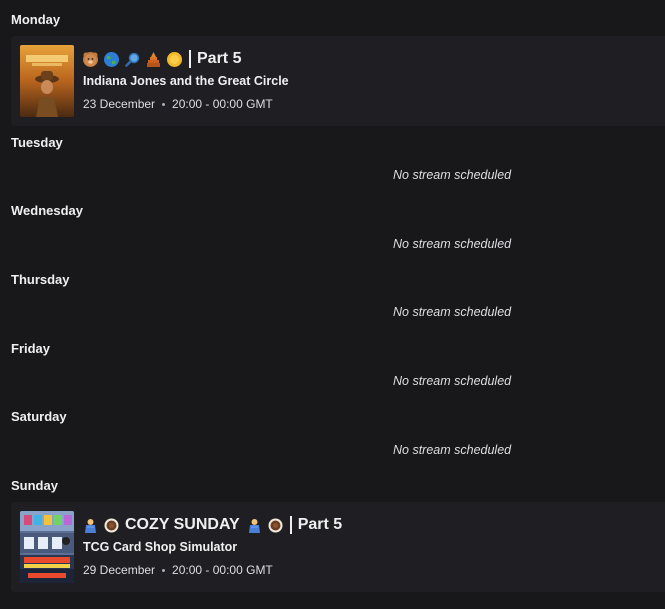  What do you see at coordinates (47, 210) in the screenshot?
I see `day-label-wednesday: Wednesday` at bounding box center [47, 210].